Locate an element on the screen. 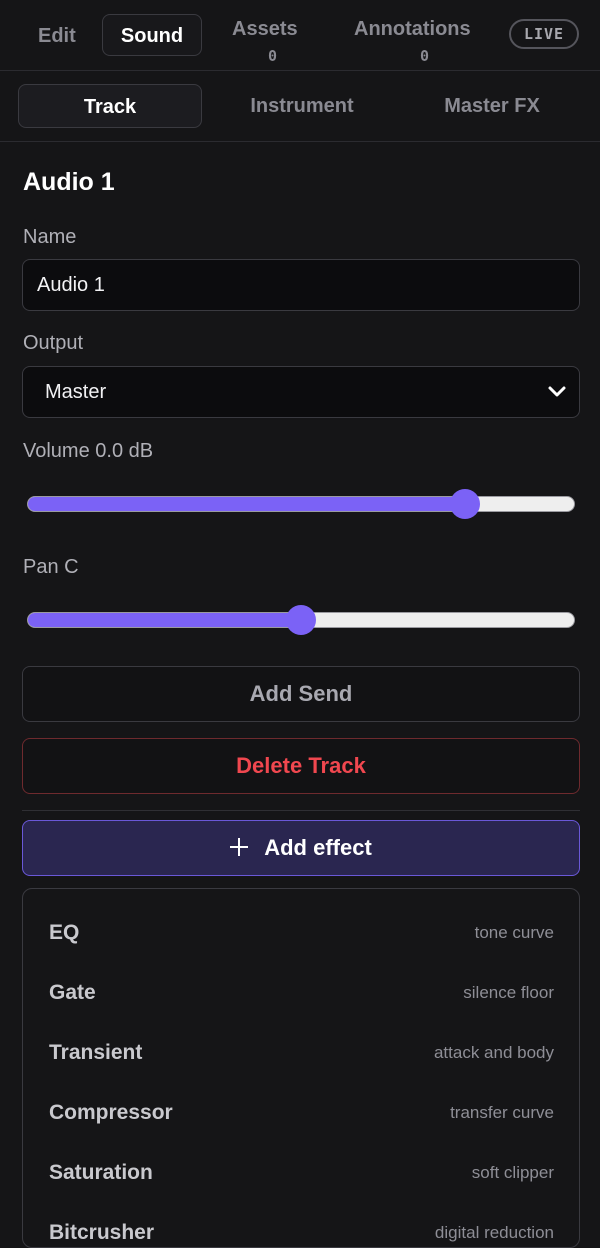 The height and width of the screenshot is (1248, 600). name-label: Name is located at coordinates (50, 237).